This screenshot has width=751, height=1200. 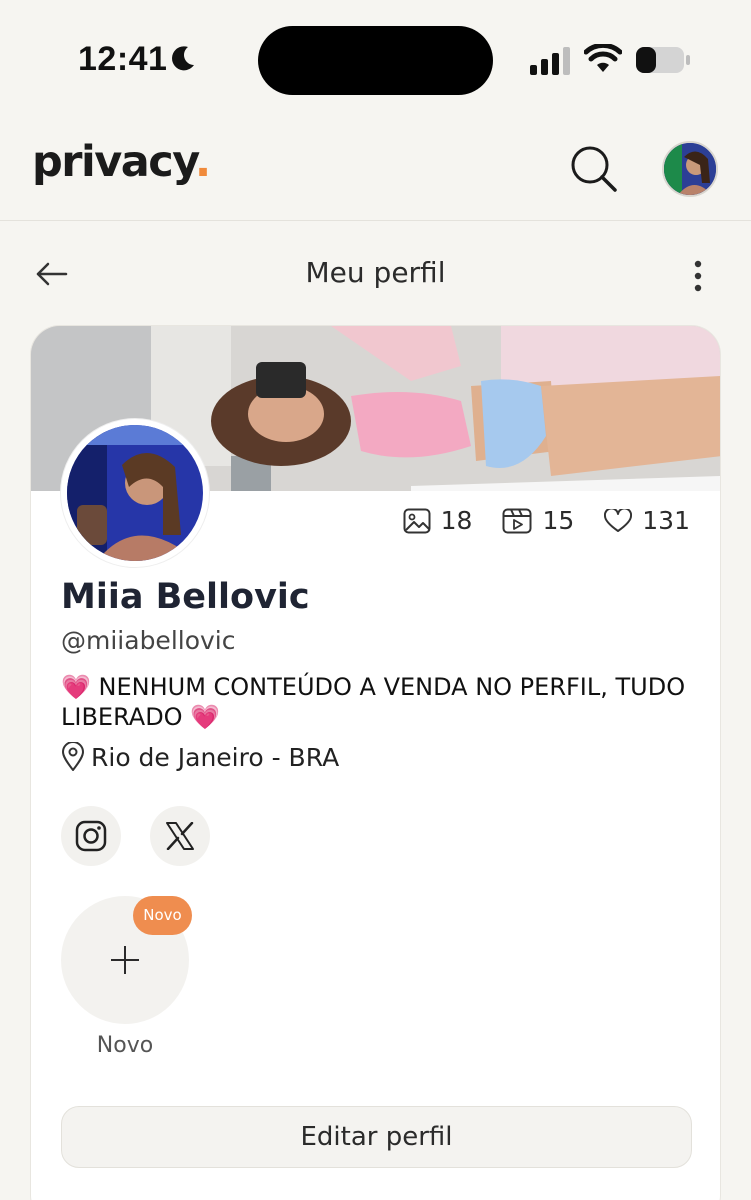 I want to click on header-avatar, so click(x=690, y=169).